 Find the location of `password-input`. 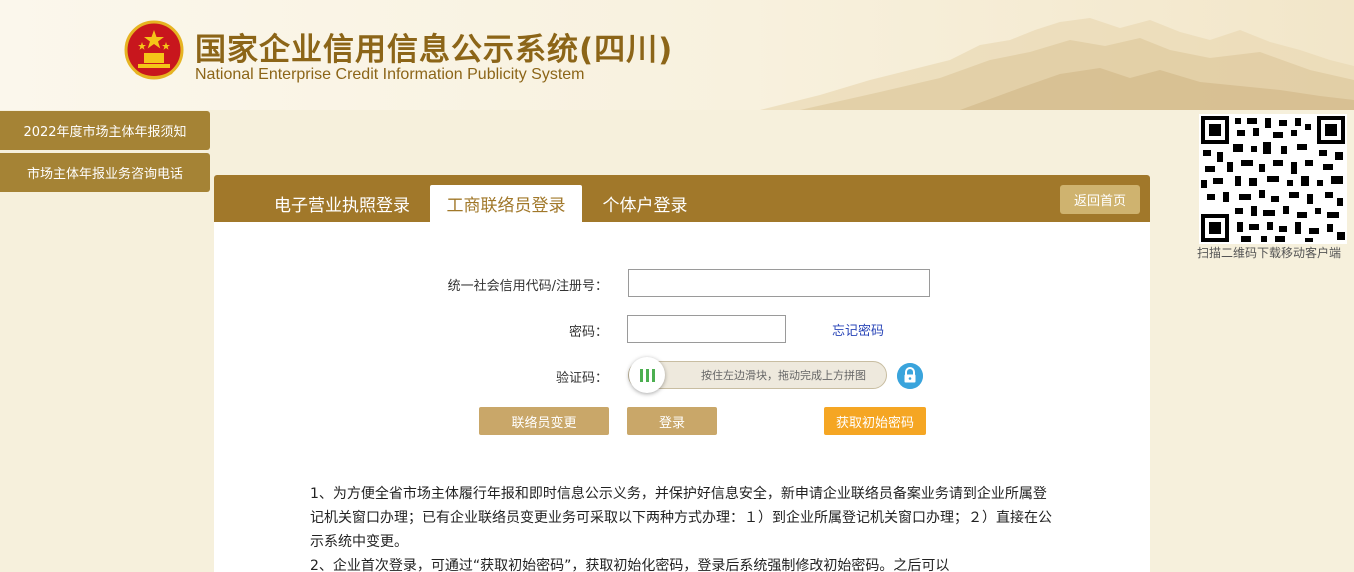

password-input is located at coordinates (706, 329).